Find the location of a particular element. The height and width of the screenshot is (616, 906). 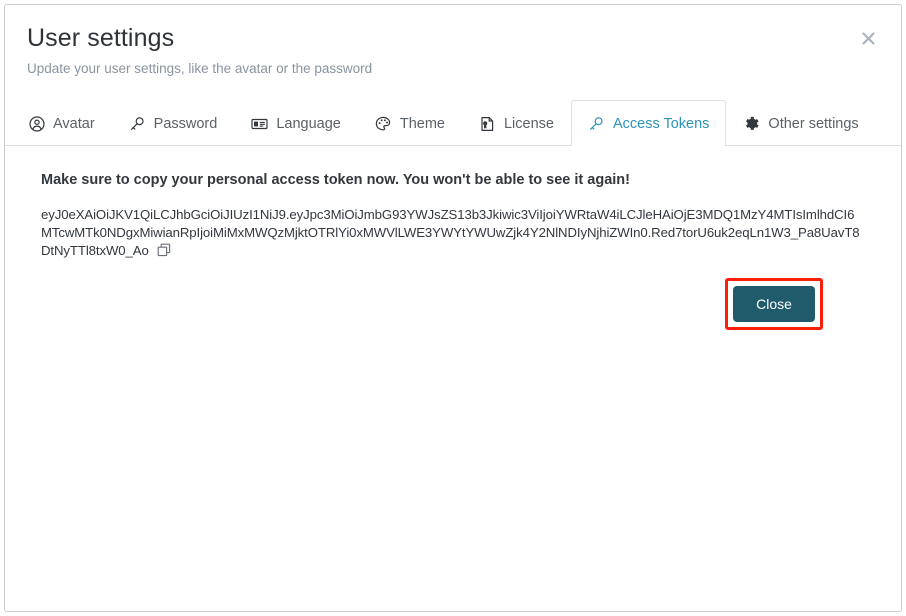

tab-label: License is located at coordinates (528, 123).